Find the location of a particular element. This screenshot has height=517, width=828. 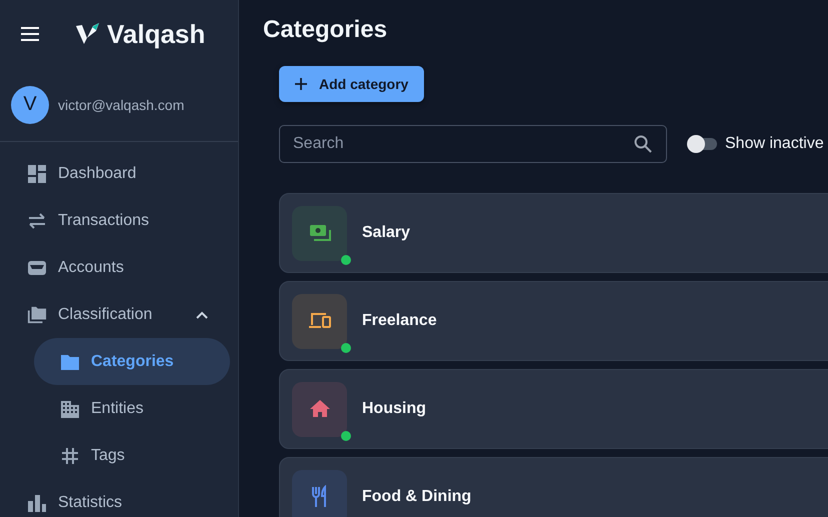

category-card: Freelance is located at coordinates (553, 321).